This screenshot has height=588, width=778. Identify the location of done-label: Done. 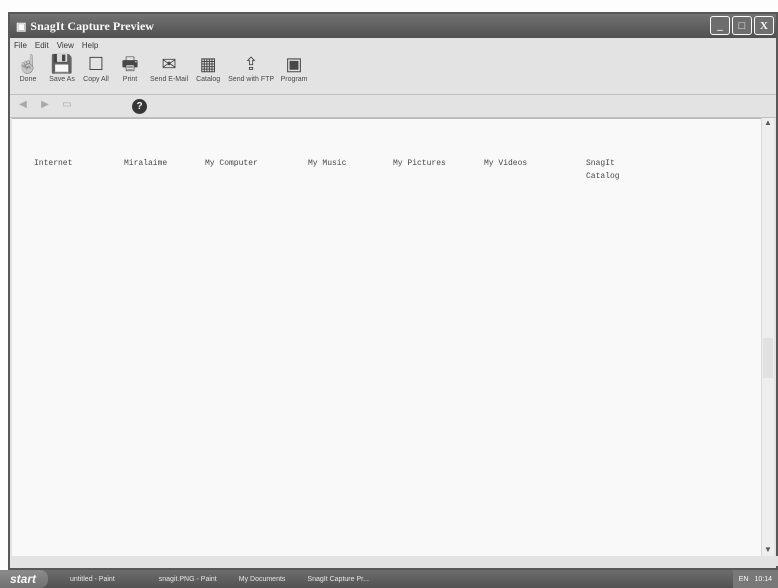
(28, 79).